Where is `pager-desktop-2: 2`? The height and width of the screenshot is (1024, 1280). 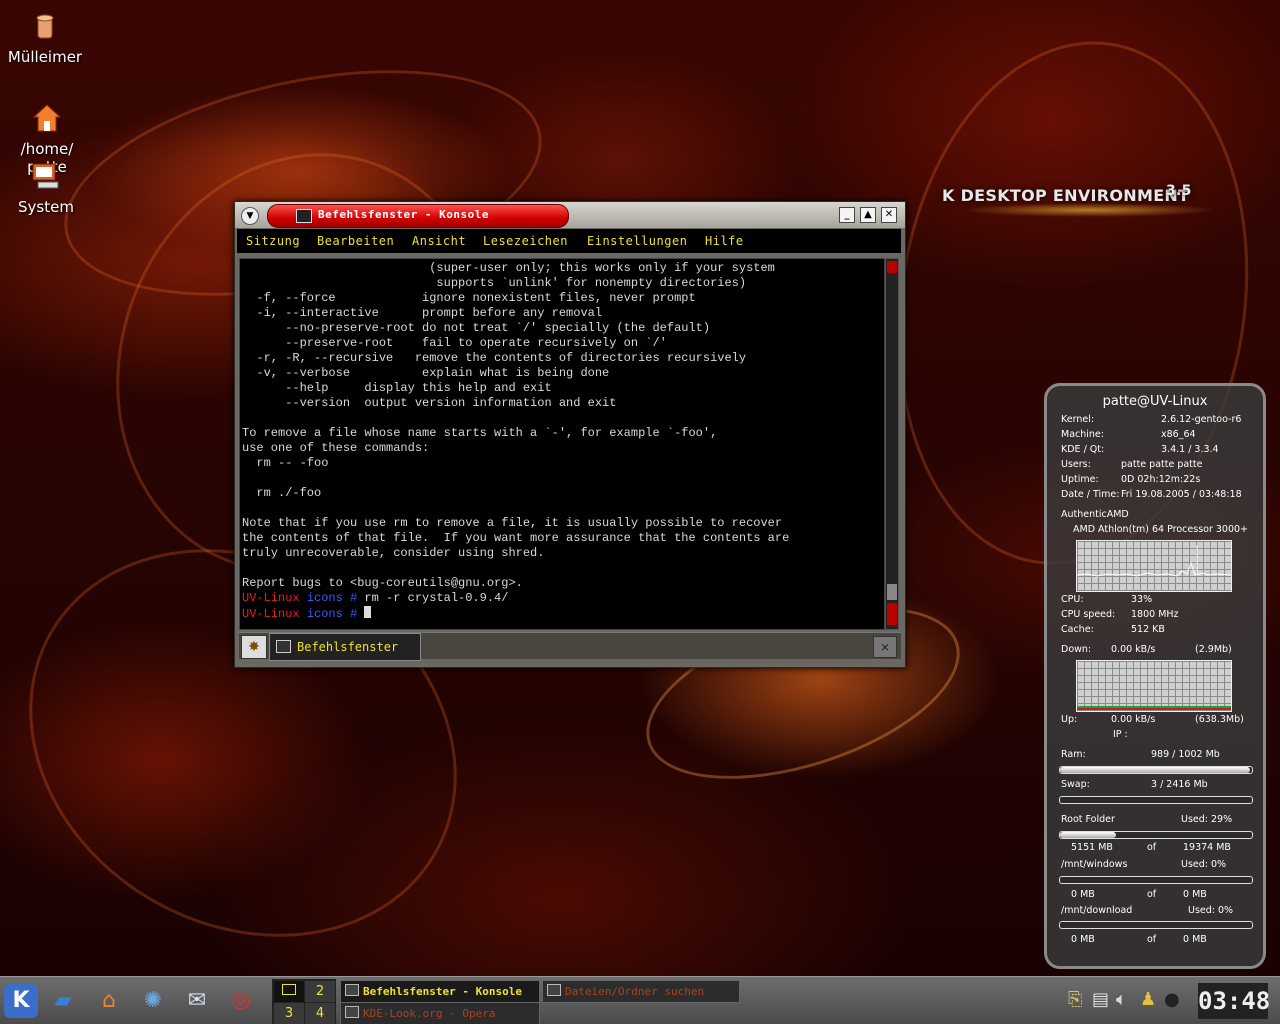
pager-desktop-2: 2 is located at coordinates (320, 991).